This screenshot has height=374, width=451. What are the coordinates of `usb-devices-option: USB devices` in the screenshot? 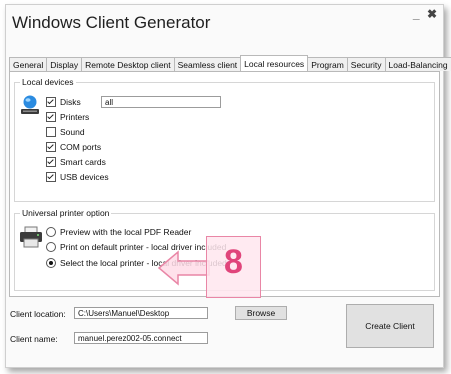 It's located at (77, 177).